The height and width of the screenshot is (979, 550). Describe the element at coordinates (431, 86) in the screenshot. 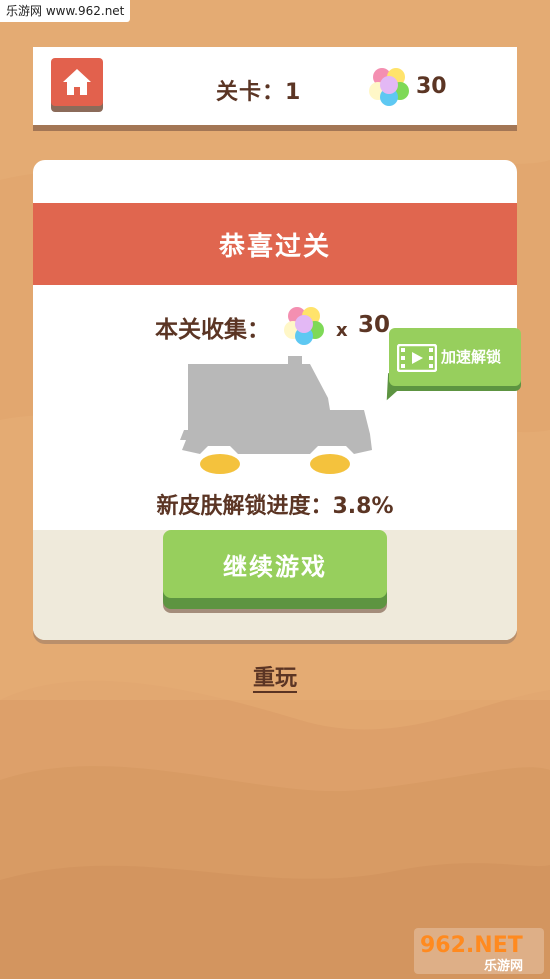

I see `gem-count: 30` at that location.